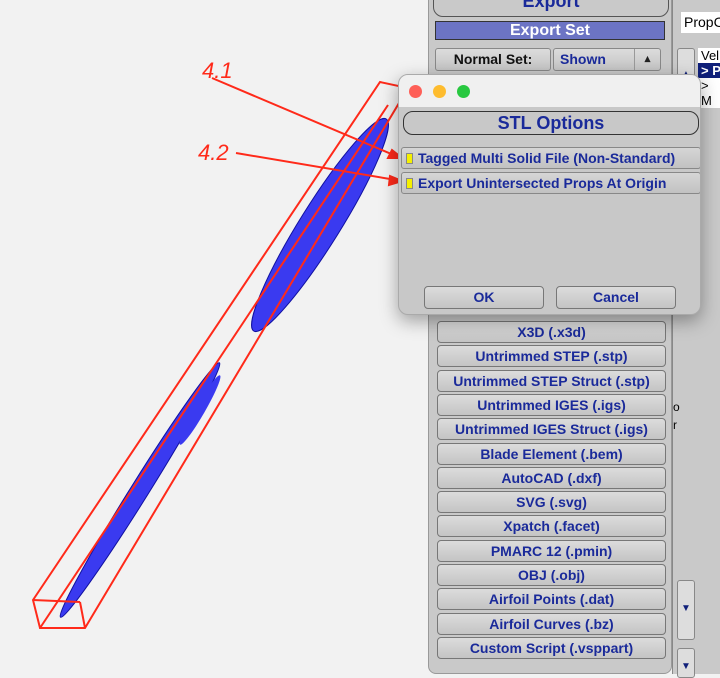 Image resolution: width=720 pixels, height=678 pixels. Describe the element at coordinates (217, 70) in the screenshot. I see `annotation-4-1: 4.1` at that location.